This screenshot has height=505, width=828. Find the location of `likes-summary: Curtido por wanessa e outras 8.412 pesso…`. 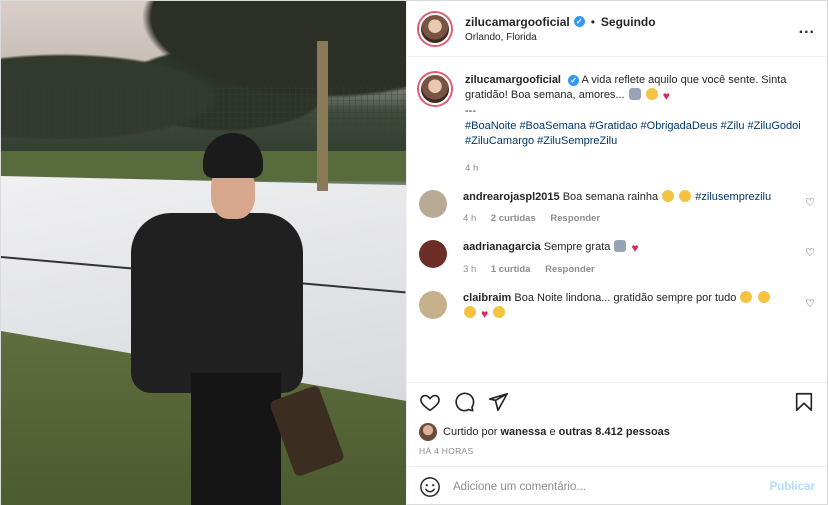

likes-summary: Curtido por wanessa e outras 8.412 pesso… is located at coordinates (617, 432).